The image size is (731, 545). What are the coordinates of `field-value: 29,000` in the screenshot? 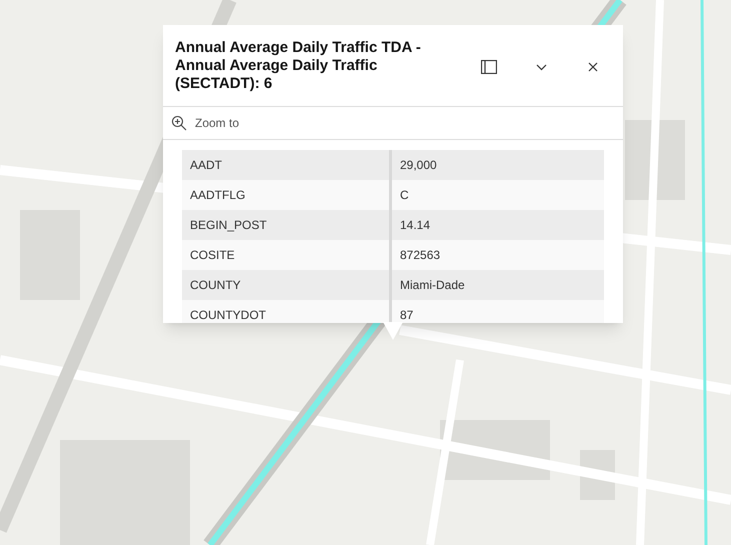 It's located at (418, 165).